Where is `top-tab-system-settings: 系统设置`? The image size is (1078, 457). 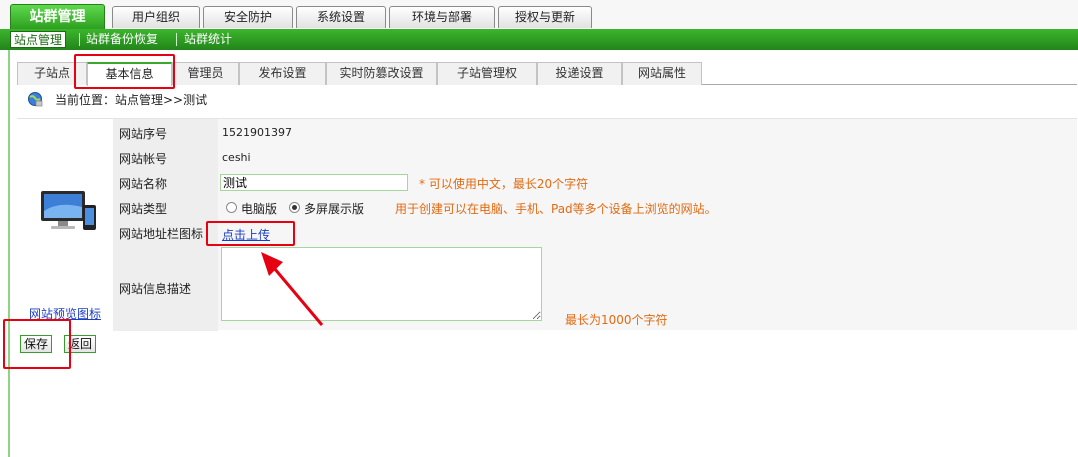 top-tab-system-settings: 系统设置 is located at coordinates (341, 17).